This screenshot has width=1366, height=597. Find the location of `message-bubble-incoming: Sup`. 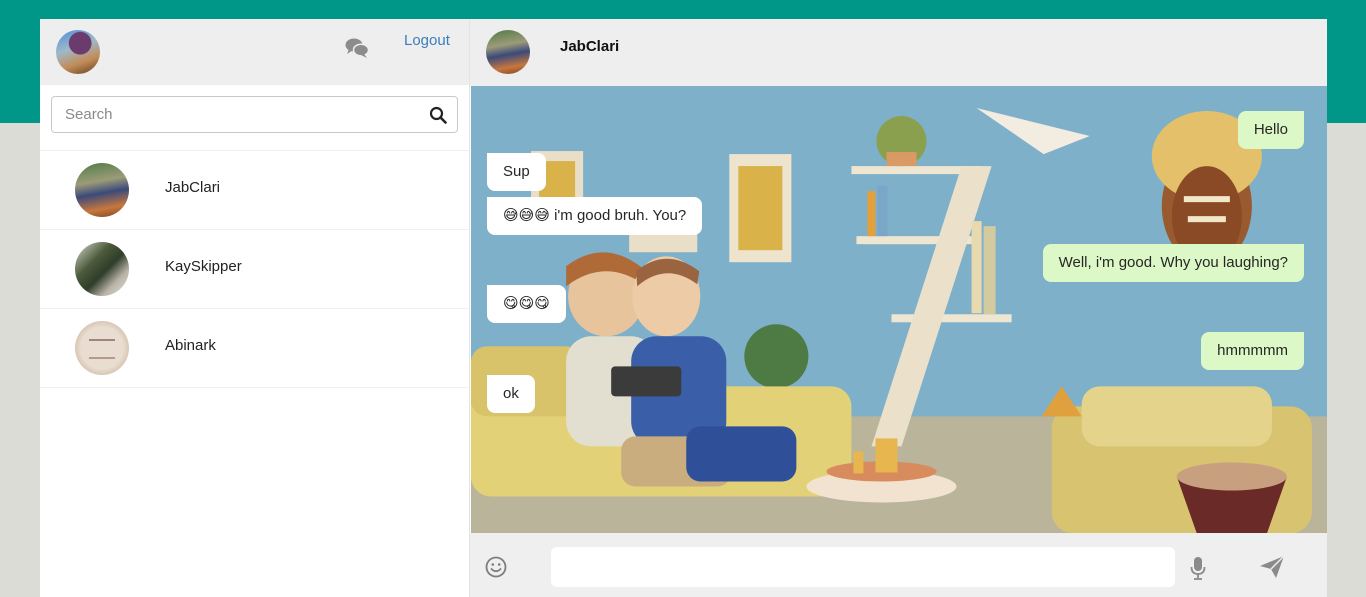

message-bubble-incoming: Sup is located at coordinates (516, 172).